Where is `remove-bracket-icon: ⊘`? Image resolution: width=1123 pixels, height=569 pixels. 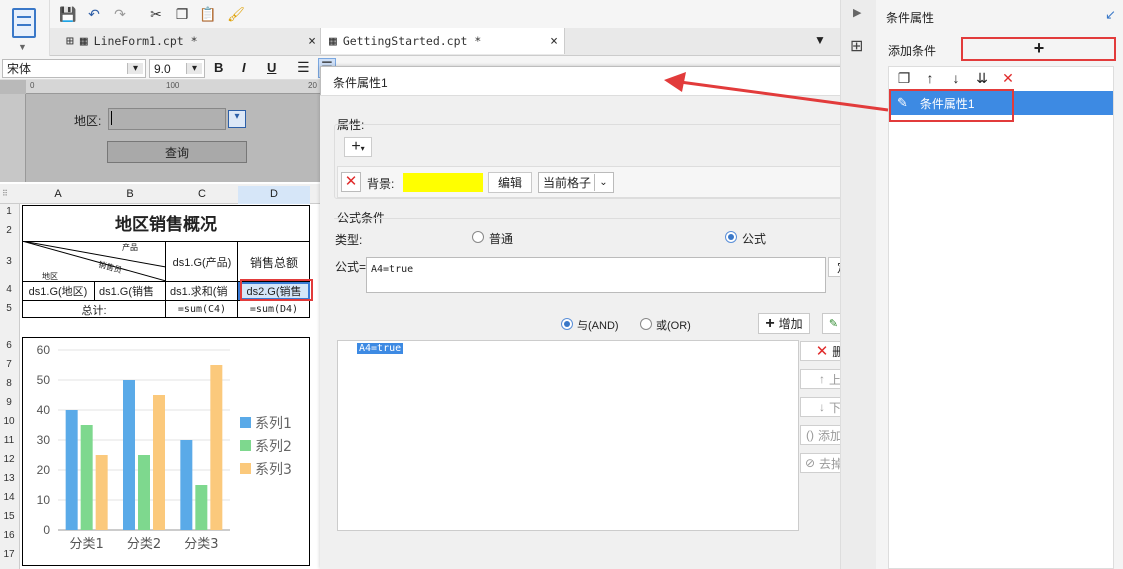
remove-bracket-icon: ⊘ is located at coordinates (810, 463).